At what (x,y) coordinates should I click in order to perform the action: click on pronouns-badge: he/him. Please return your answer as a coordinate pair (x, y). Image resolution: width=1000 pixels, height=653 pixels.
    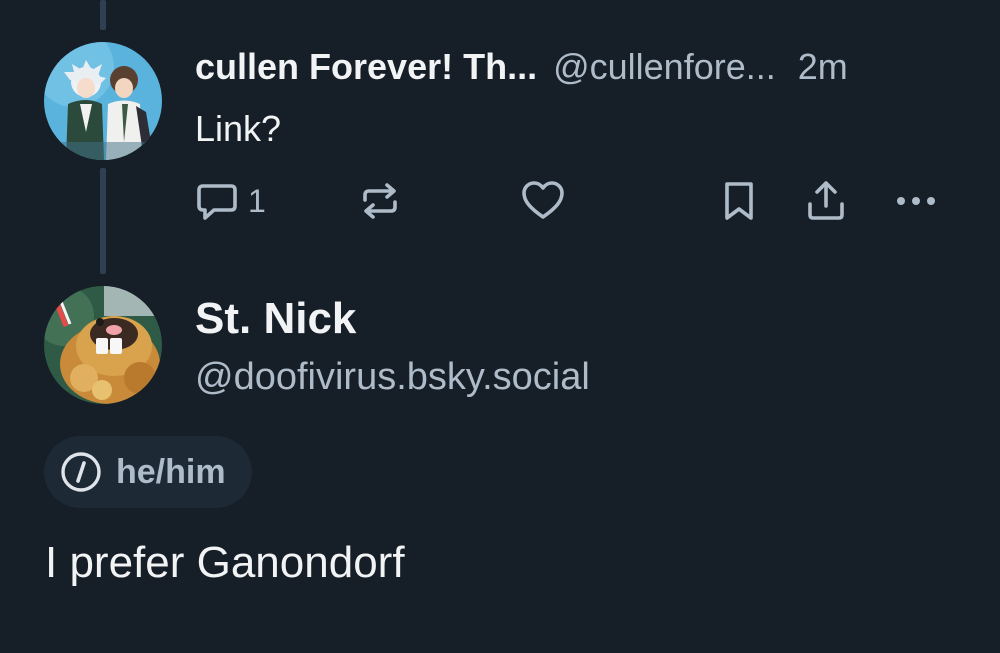
    Looking at the image, I should click on (148, 472).